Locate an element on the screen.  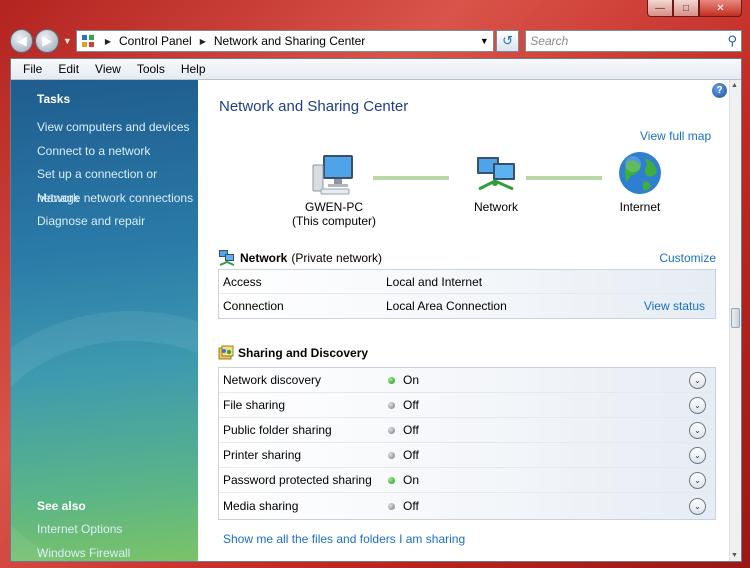
menu-tools: Tools is located at coordinates (151, 69).